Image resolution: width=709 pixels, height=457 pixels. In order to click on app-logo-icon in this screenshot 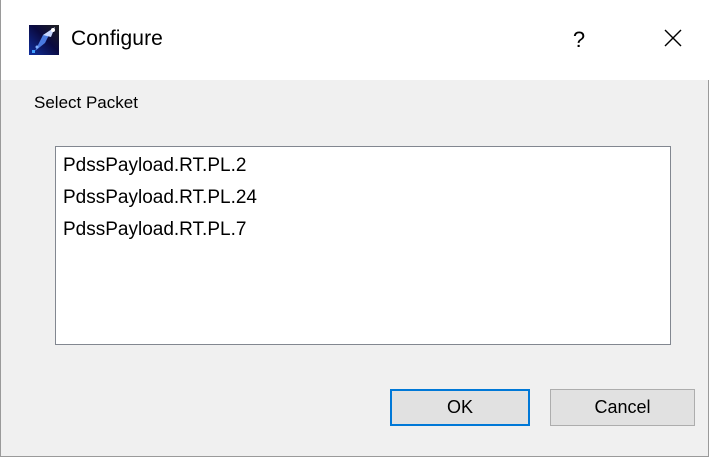, I will do `click(44, 40)`.